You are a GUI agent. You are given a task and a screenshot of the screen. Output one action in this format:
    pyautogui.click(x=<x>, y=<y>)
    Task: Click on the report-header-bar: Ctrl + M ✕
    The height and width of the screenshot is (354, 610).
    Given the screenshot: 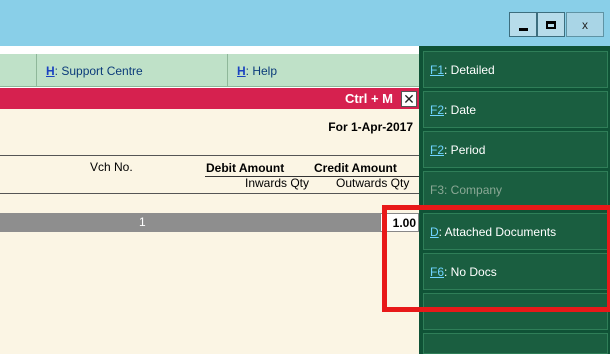 What is the action you would take?
    pyautogui.click(x=209, y=98)
    